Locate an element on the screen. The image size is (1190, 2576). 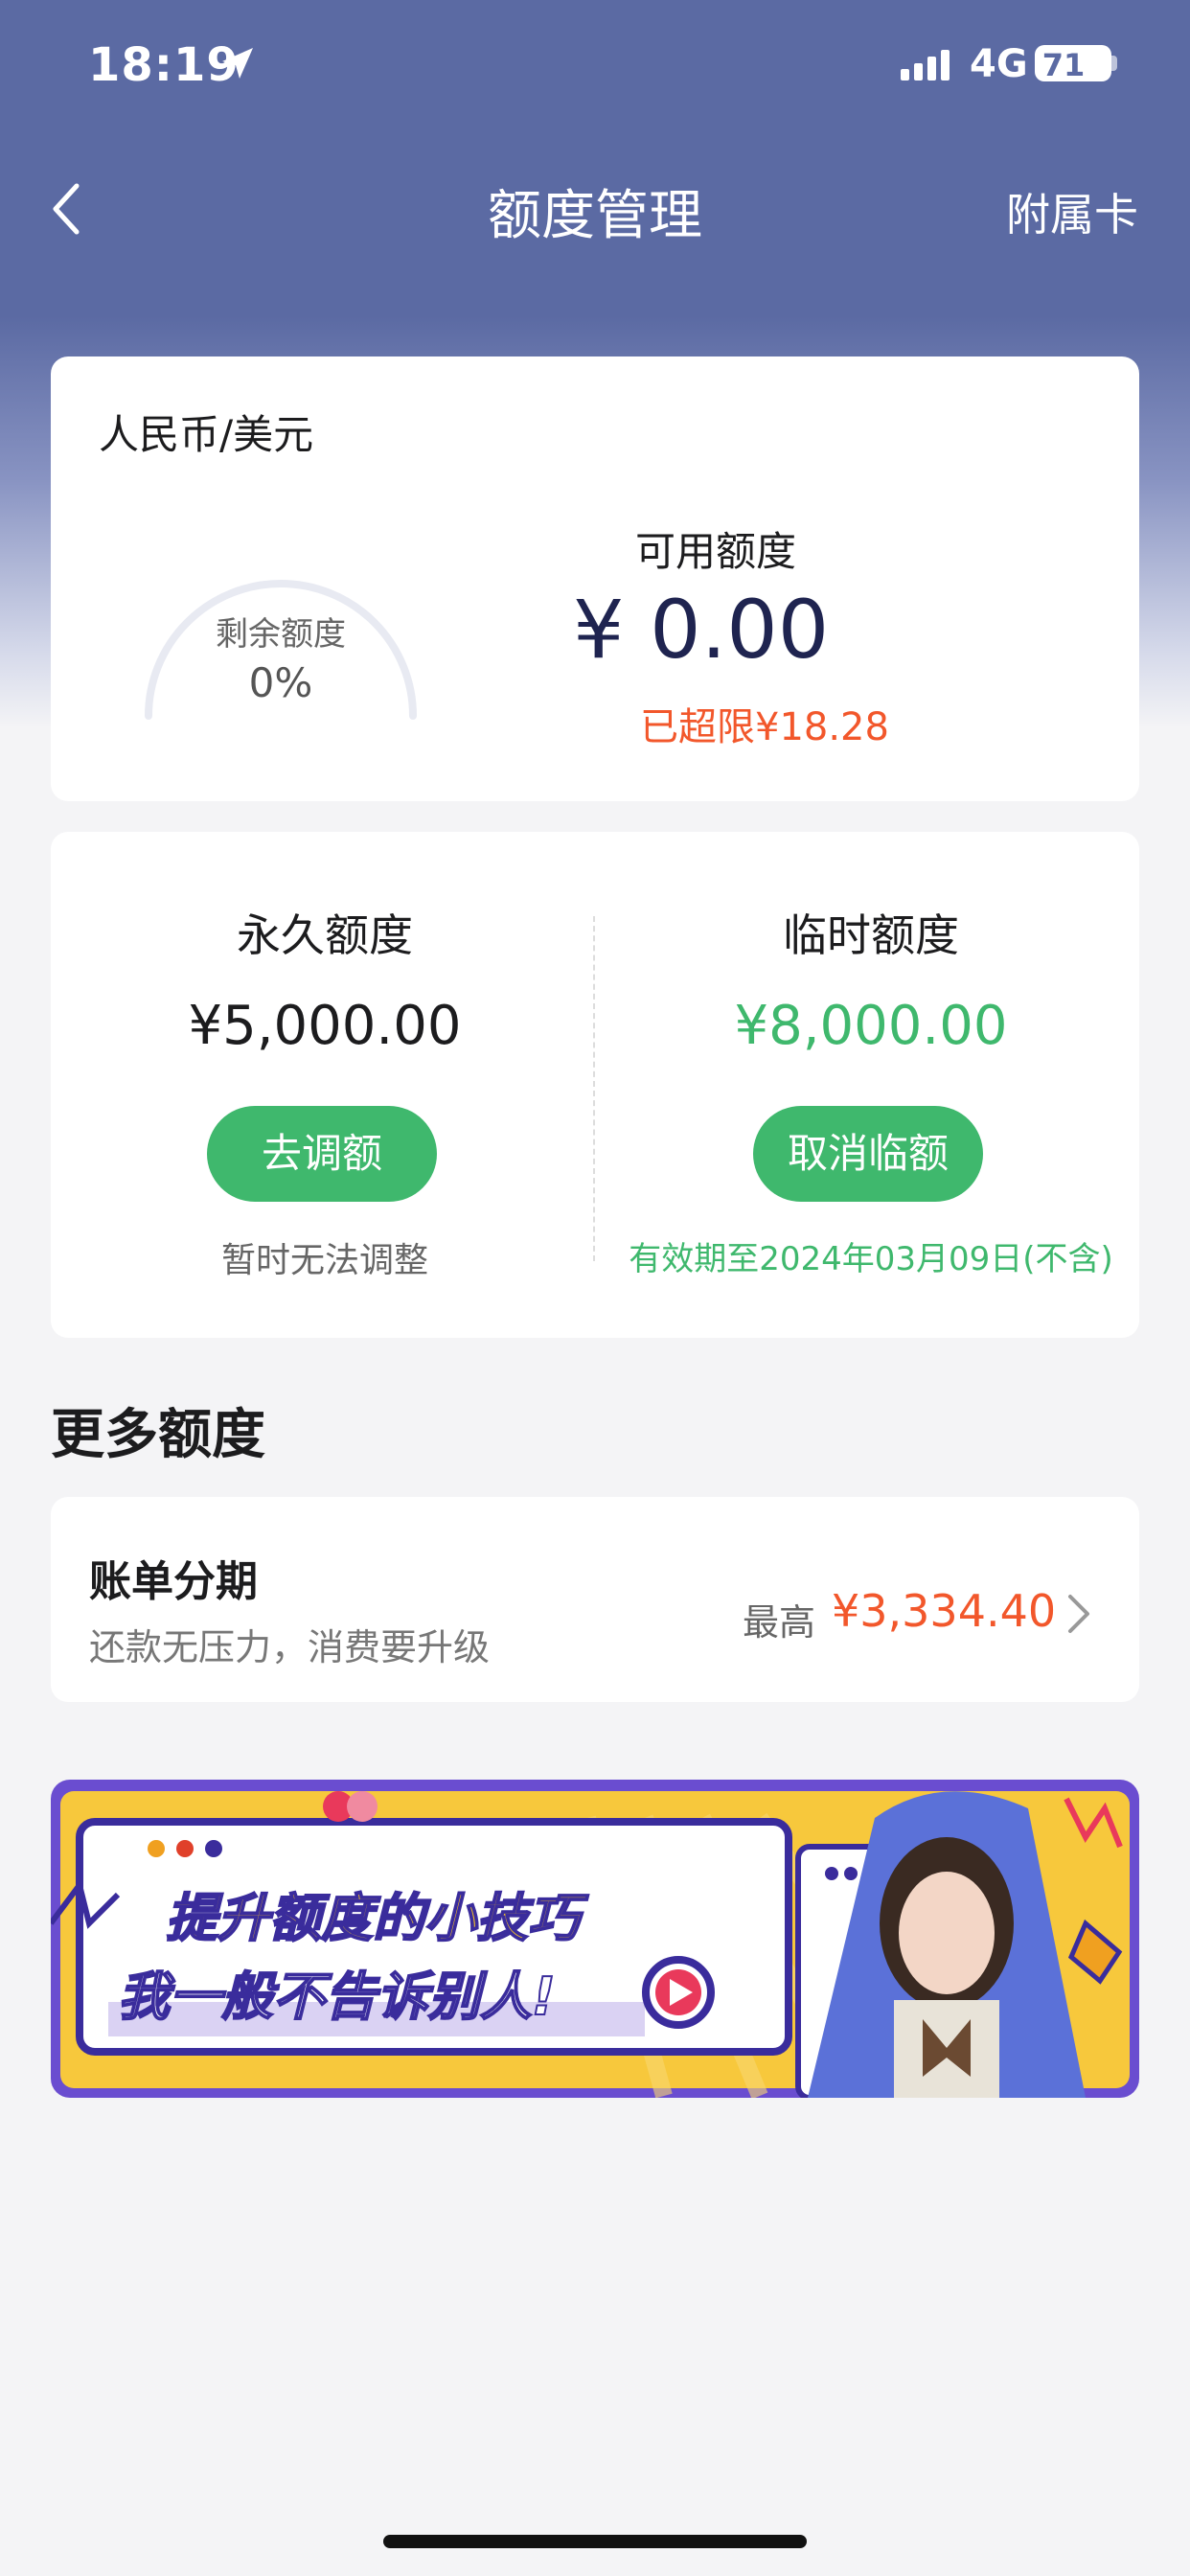
available-label: 可用额度 is located at coordinates (716, 551).